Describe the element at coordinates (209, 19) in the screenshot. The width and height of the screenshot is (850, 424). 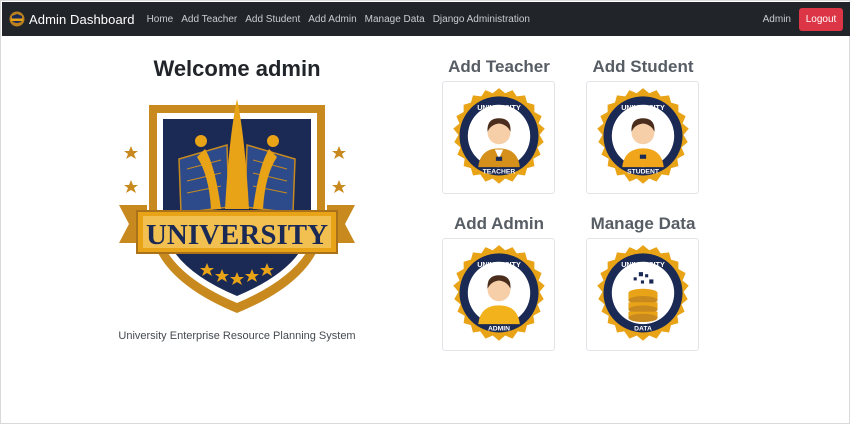
I see `nav-link-add-teacher: Add Teacher` at that location.